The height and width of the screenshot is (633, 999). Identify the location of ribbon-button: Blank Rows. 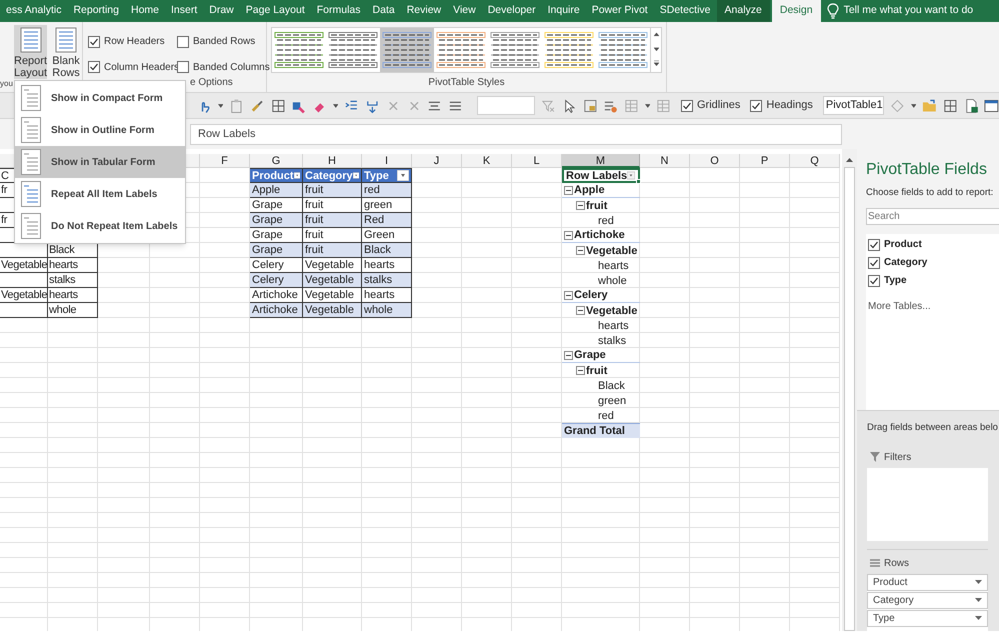
(66, 52).